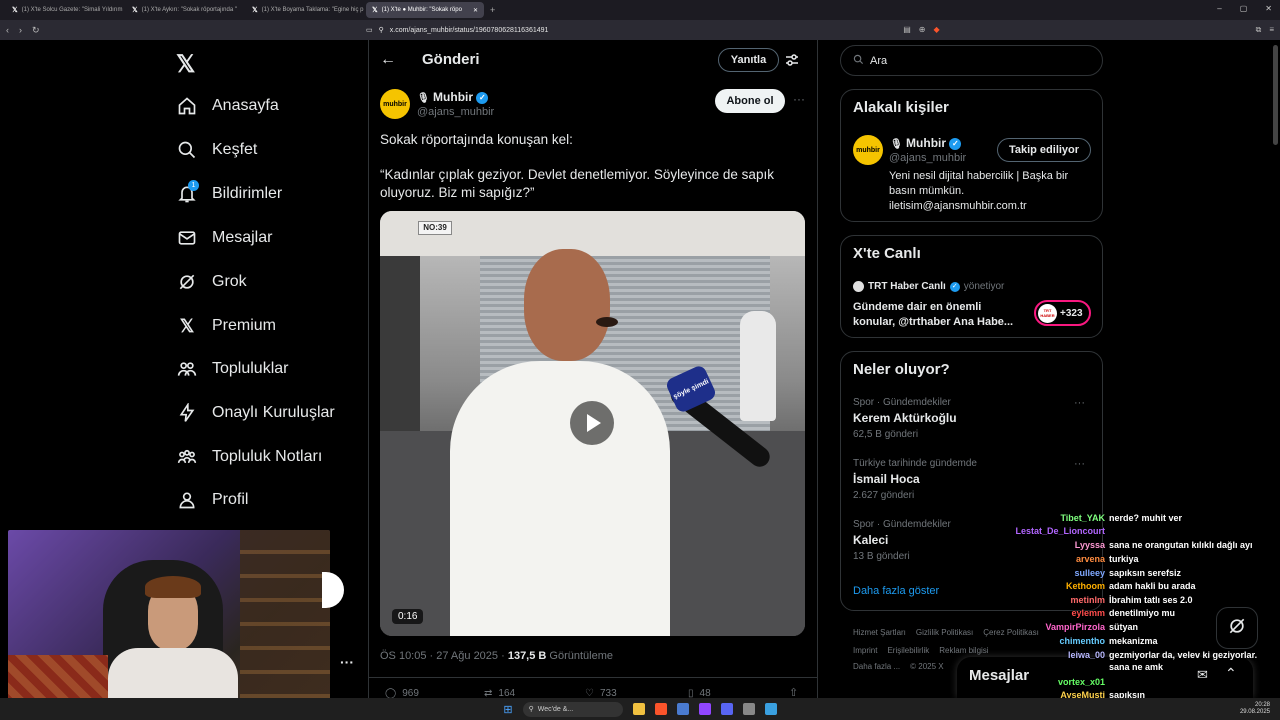 Image resolution: width=1280 pixels, height=720 pixels. I want to click on nav-messages: Mesajlar, so click(224, 238).